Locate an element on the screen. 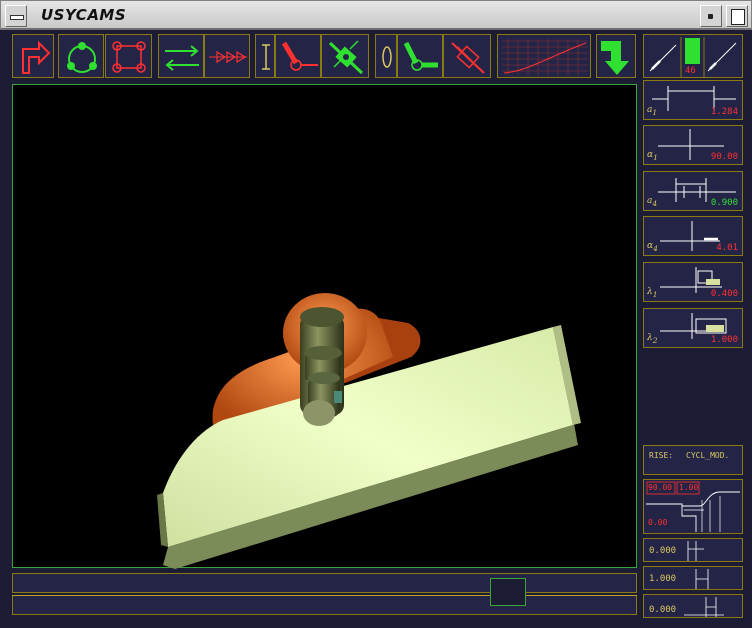 This screenshot has height=628, width=752. timeline-slider-handle is located at coordinates (508, 592).